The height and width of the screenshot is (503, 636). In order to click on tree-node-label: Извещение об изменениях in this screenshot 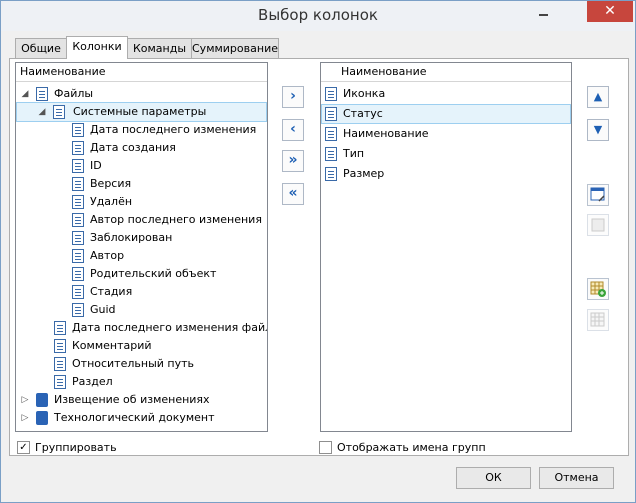, I will do `click(132, 399)`.